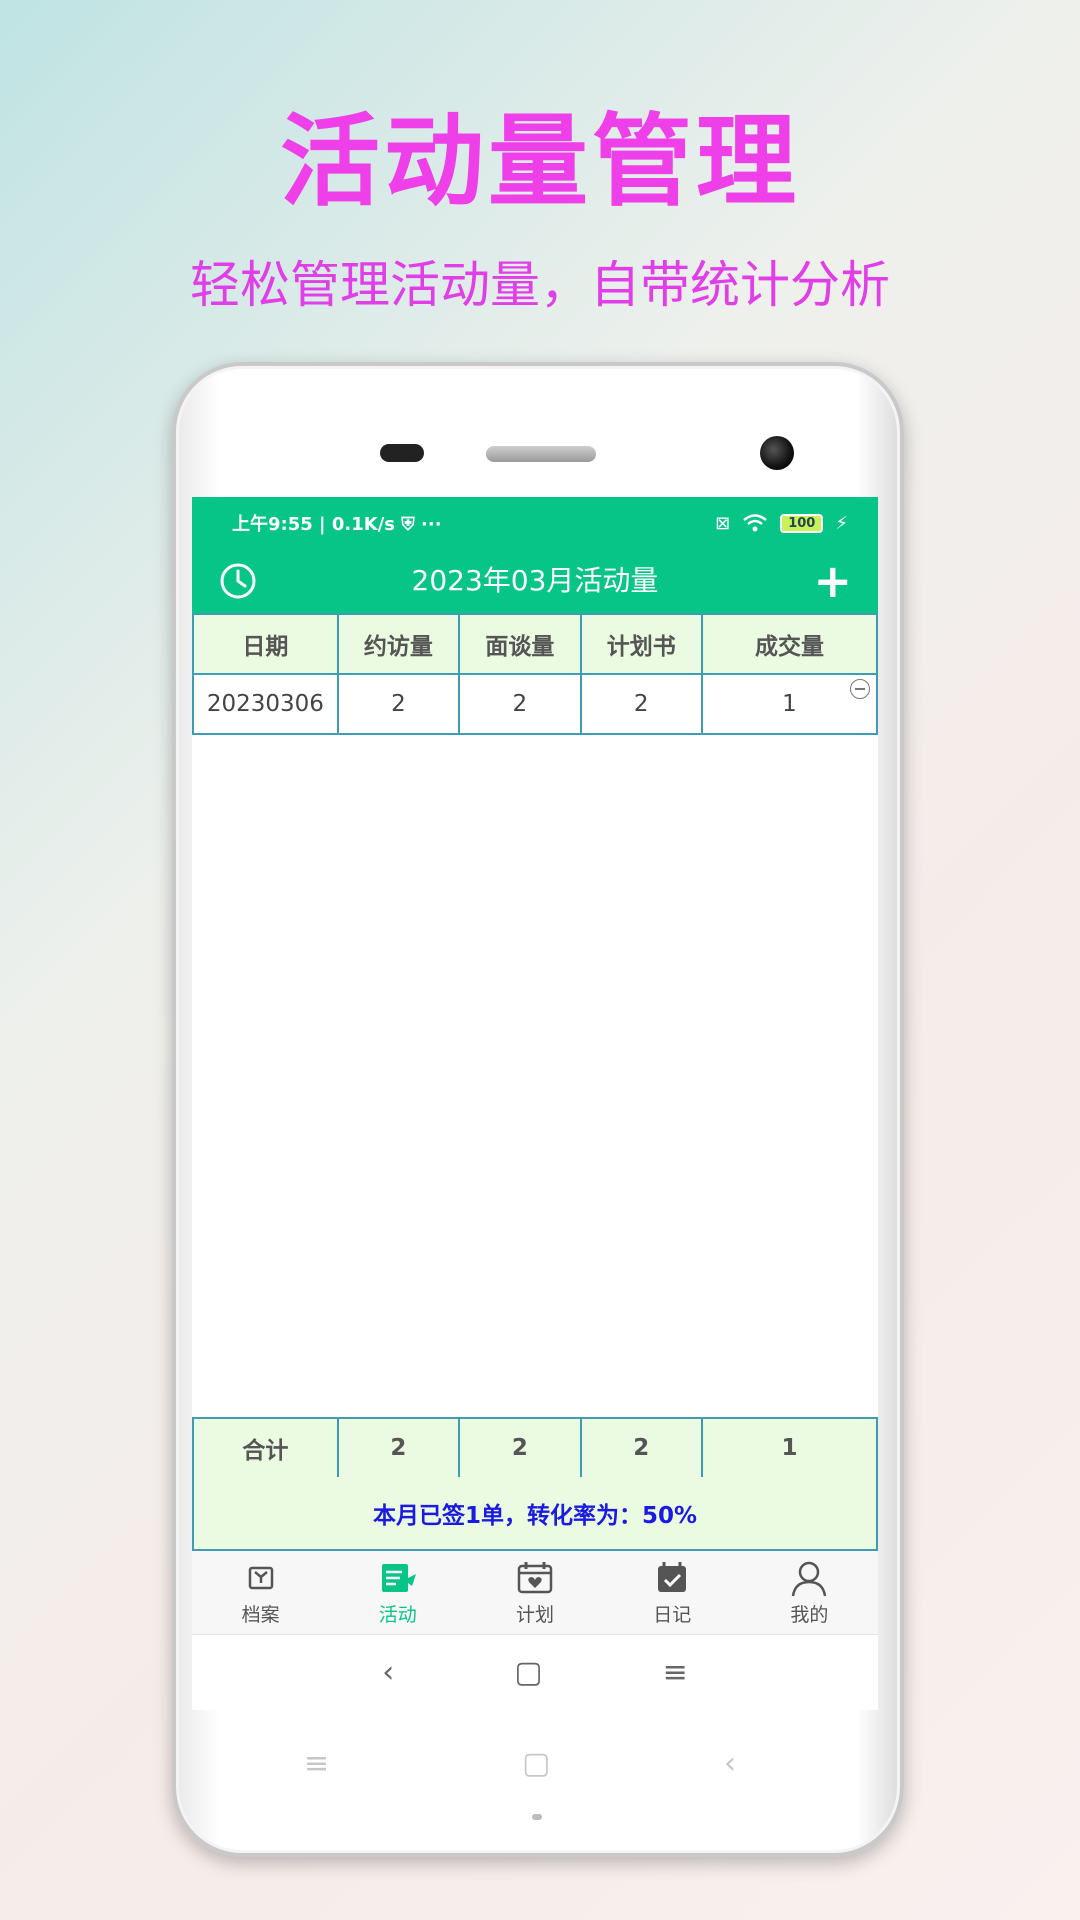 This screenshot has height=1920, width=1080. Describe the element at coordinates (809, 1615) in the screenshot. I see `nav-label-profile: 我的` at that location.